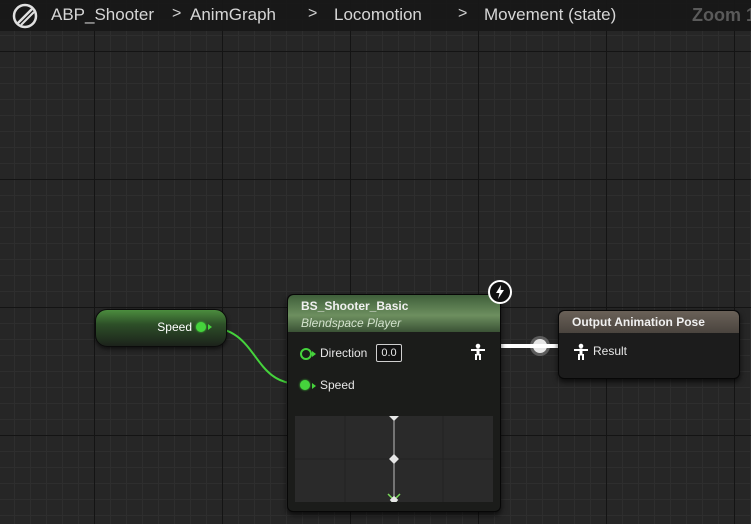  I want to click on speed-variable-node: Speed, so click(161, 328).